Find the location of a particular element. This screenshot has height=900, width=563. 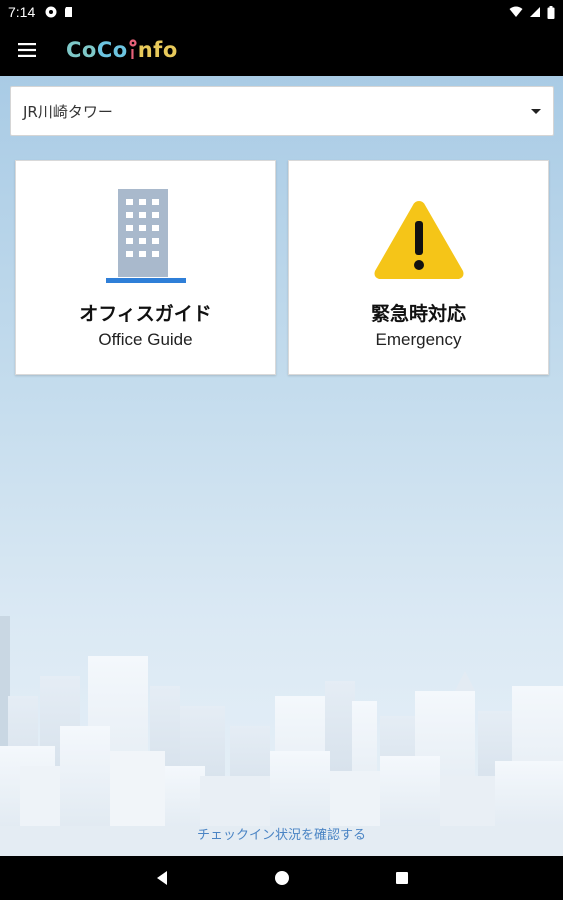

logo-pin-icon: I is located at coordinates (133, 51).